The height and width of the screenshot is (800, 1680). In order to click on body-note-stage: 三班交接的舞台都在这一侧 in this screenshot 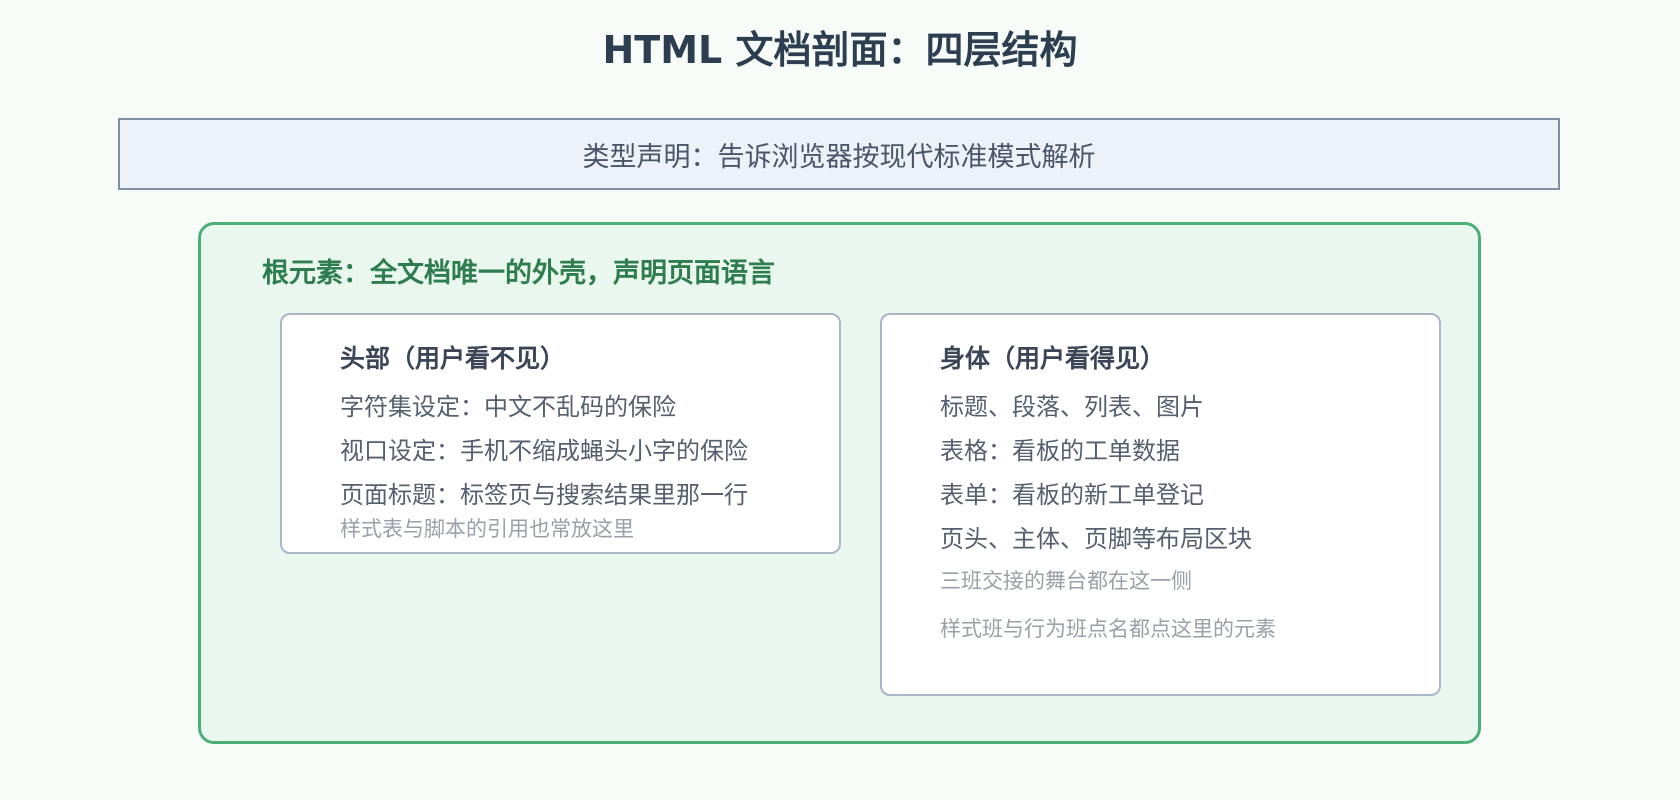, I will do `click(1066, 581)`.